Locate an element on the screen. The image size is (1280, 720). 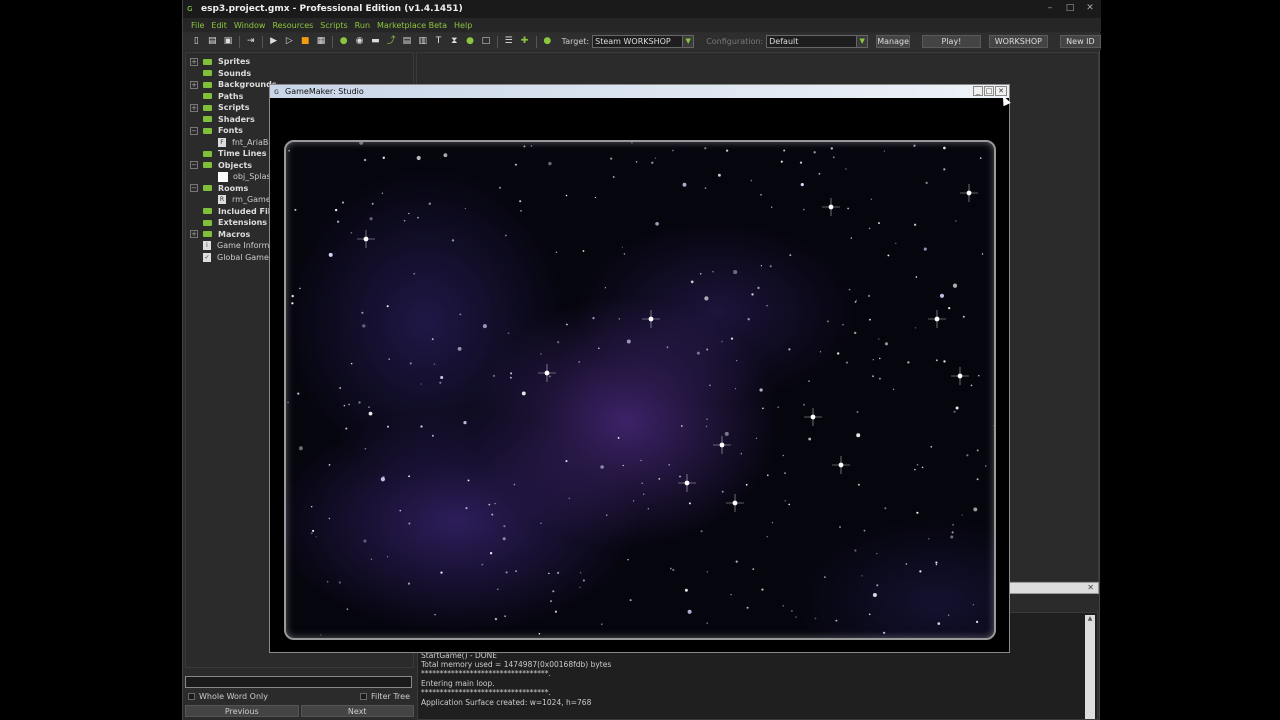
add-sprite-icon: ● is located at coordinates (343, 41).